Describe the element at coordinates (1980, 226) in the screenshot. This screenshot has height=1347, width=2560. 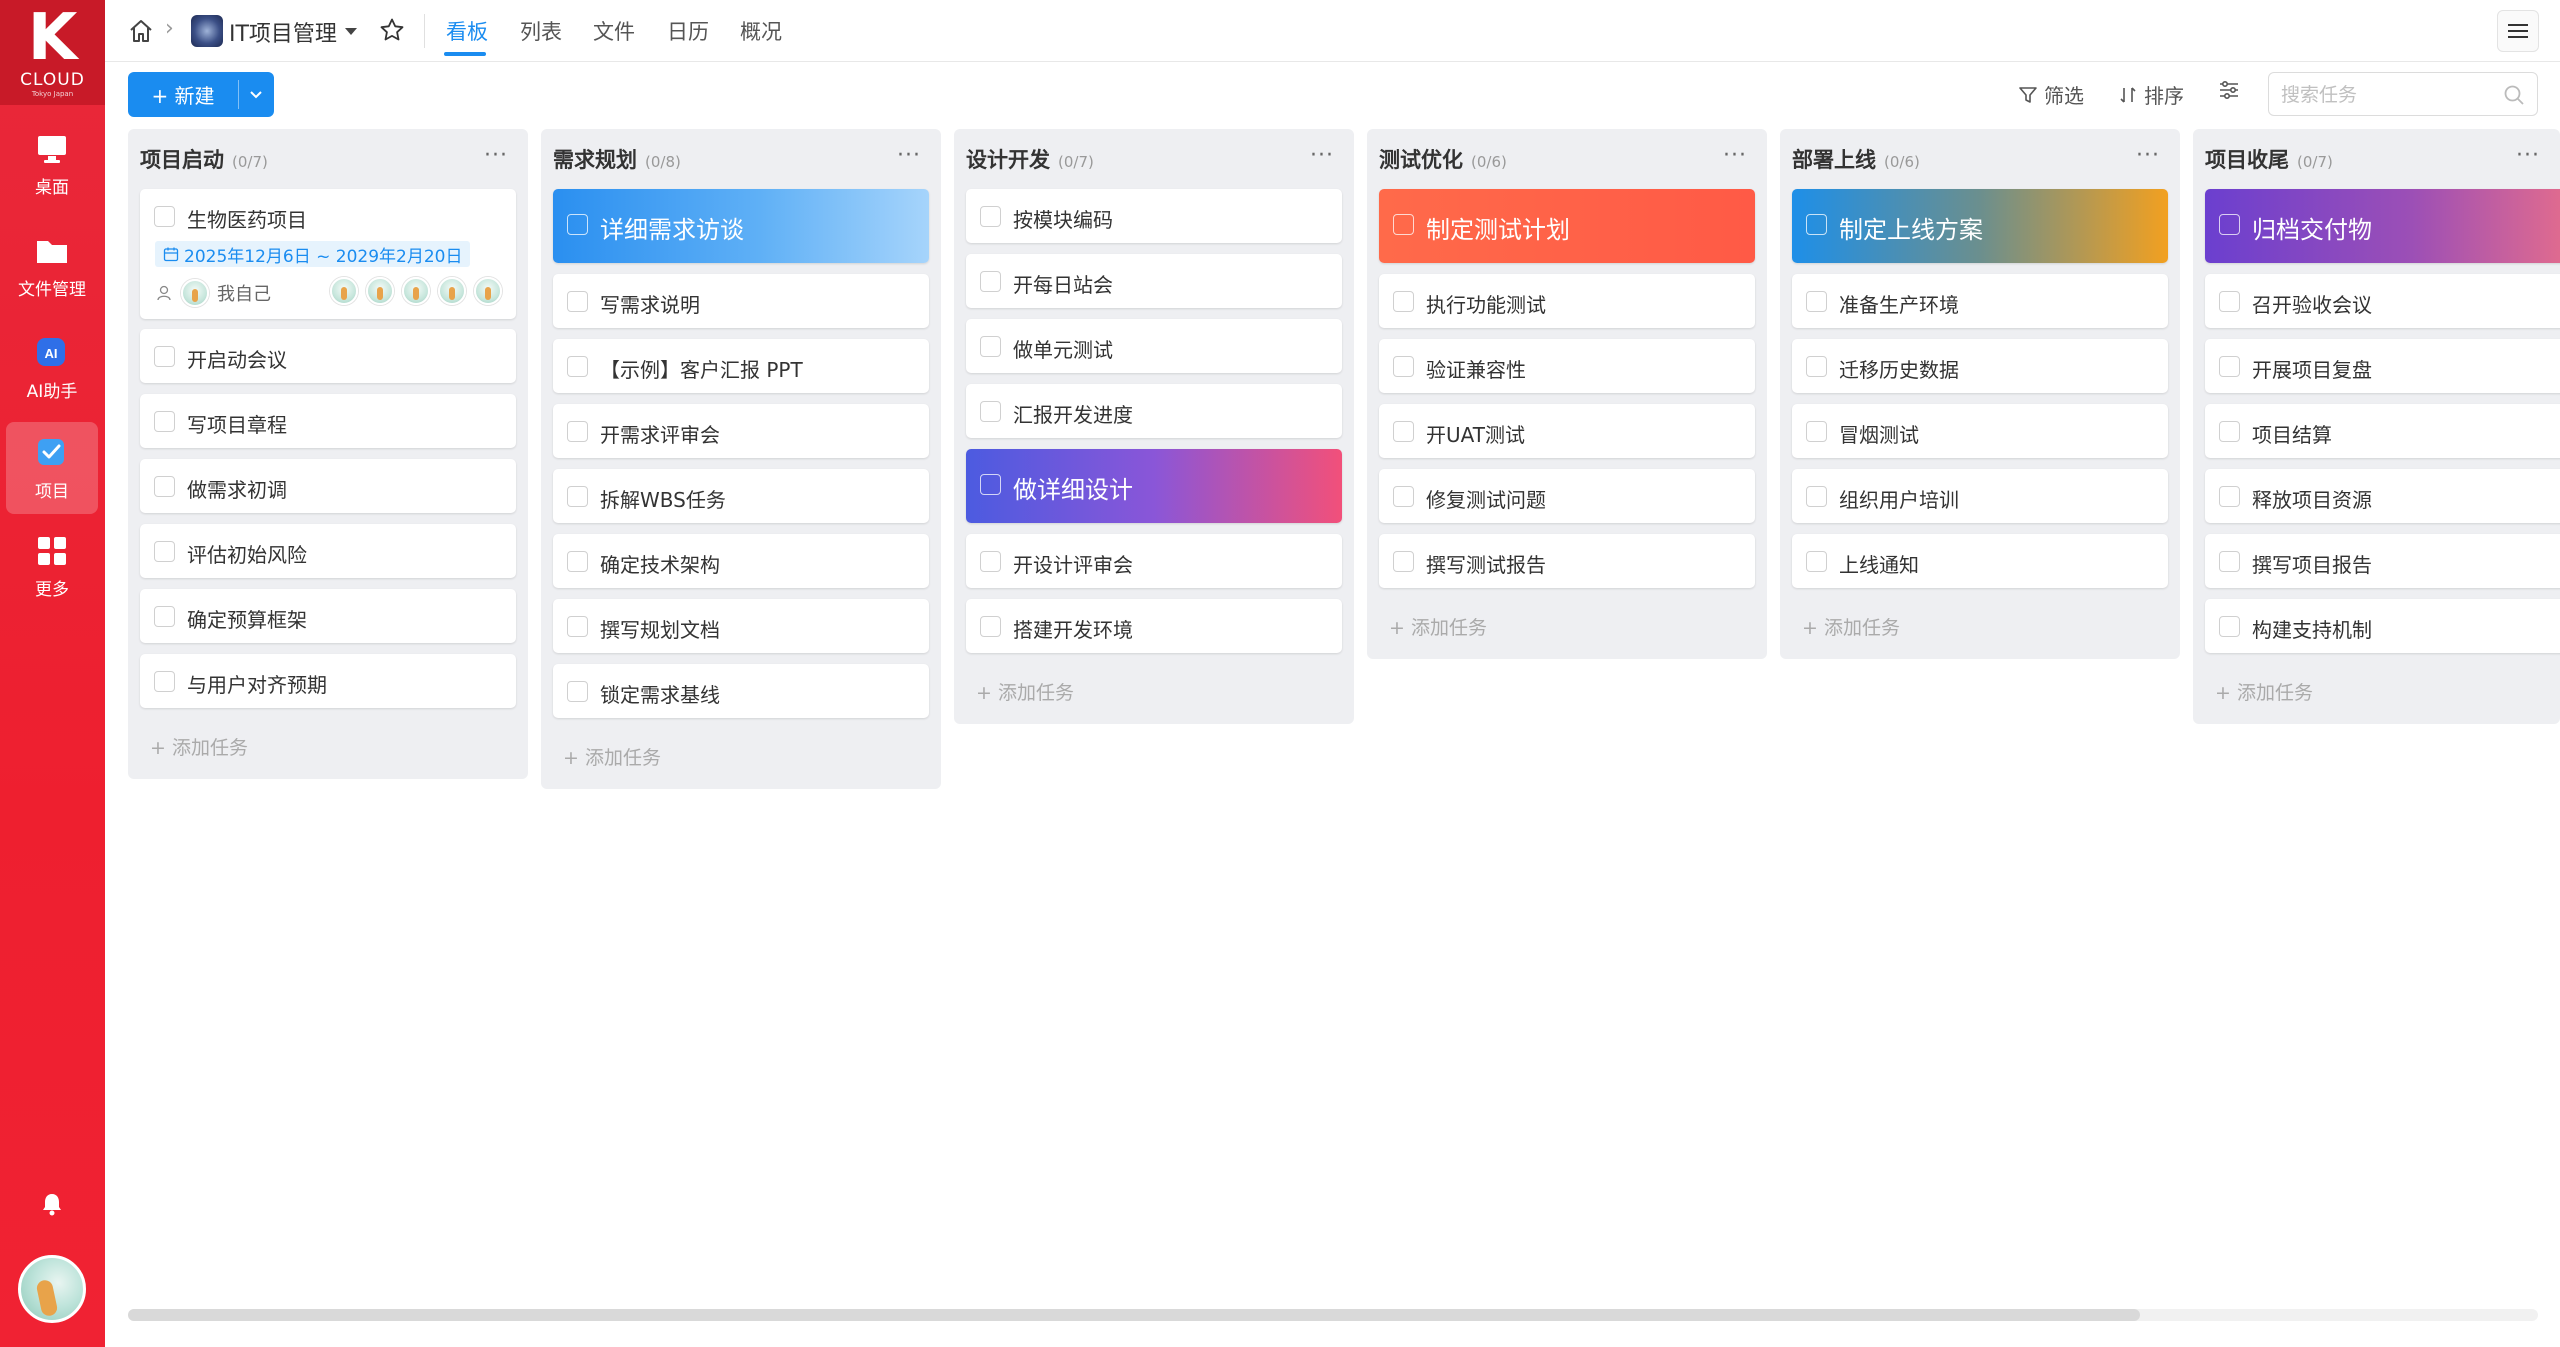
I see `highlight-task-card: 制定上线方案` at that location.